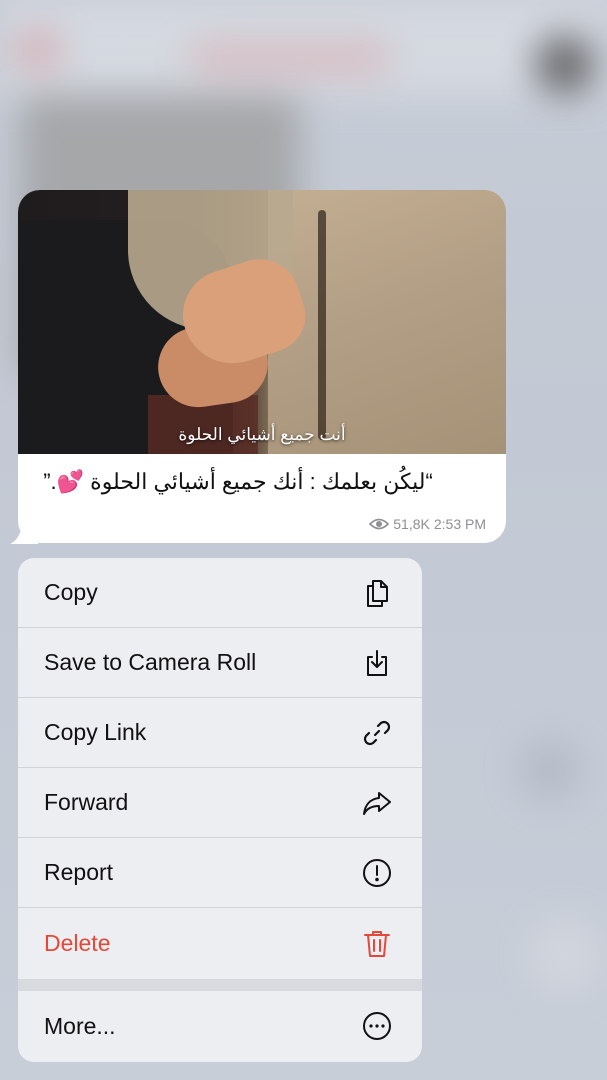  Describe the element at coordinates (377, 663) in the screenshot. I see `download-icon` at that location.